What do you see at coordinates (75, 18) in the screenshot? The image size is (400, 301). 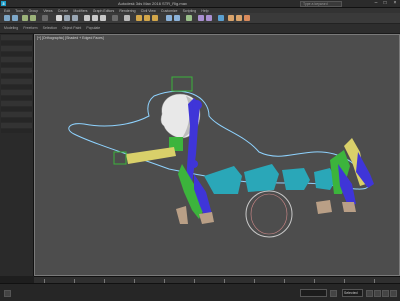 I see `rectangular-selection-icon` at bounding box center [75, 18].